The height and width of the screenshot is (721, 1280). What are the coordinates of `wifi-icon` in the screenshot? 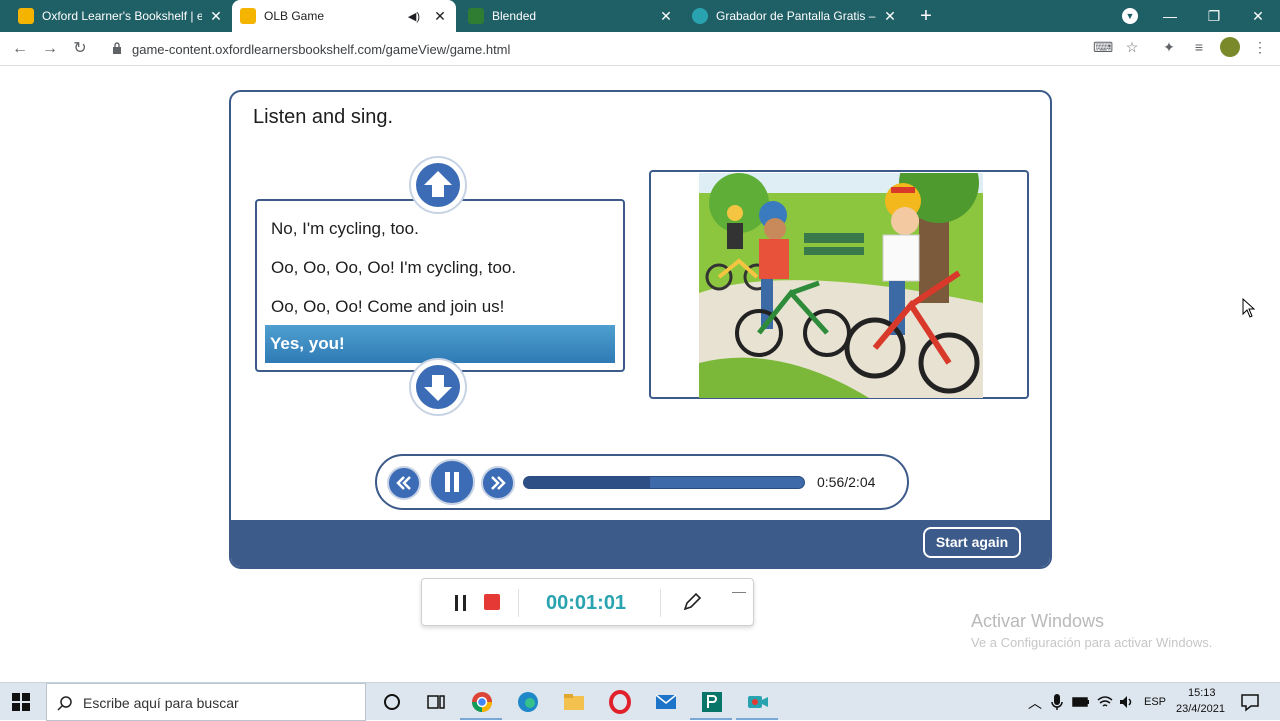 It's located at (1105, 702).